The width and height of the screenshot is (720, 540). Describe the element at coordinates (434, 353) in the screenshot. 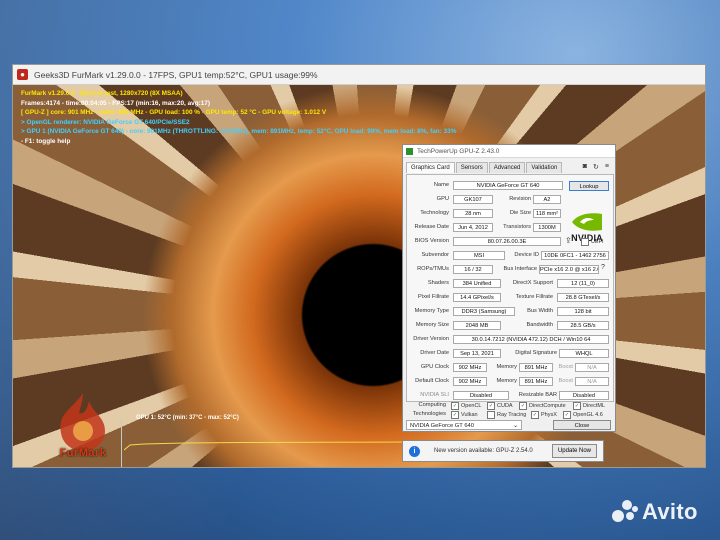

I see `label-driver-date: Driver Date` at that location.